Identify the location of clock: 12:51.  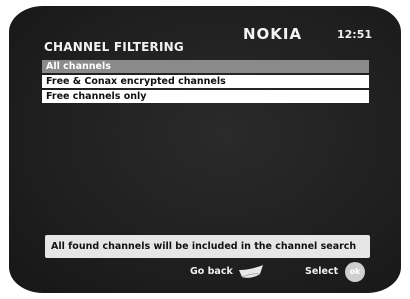
(355, 34).